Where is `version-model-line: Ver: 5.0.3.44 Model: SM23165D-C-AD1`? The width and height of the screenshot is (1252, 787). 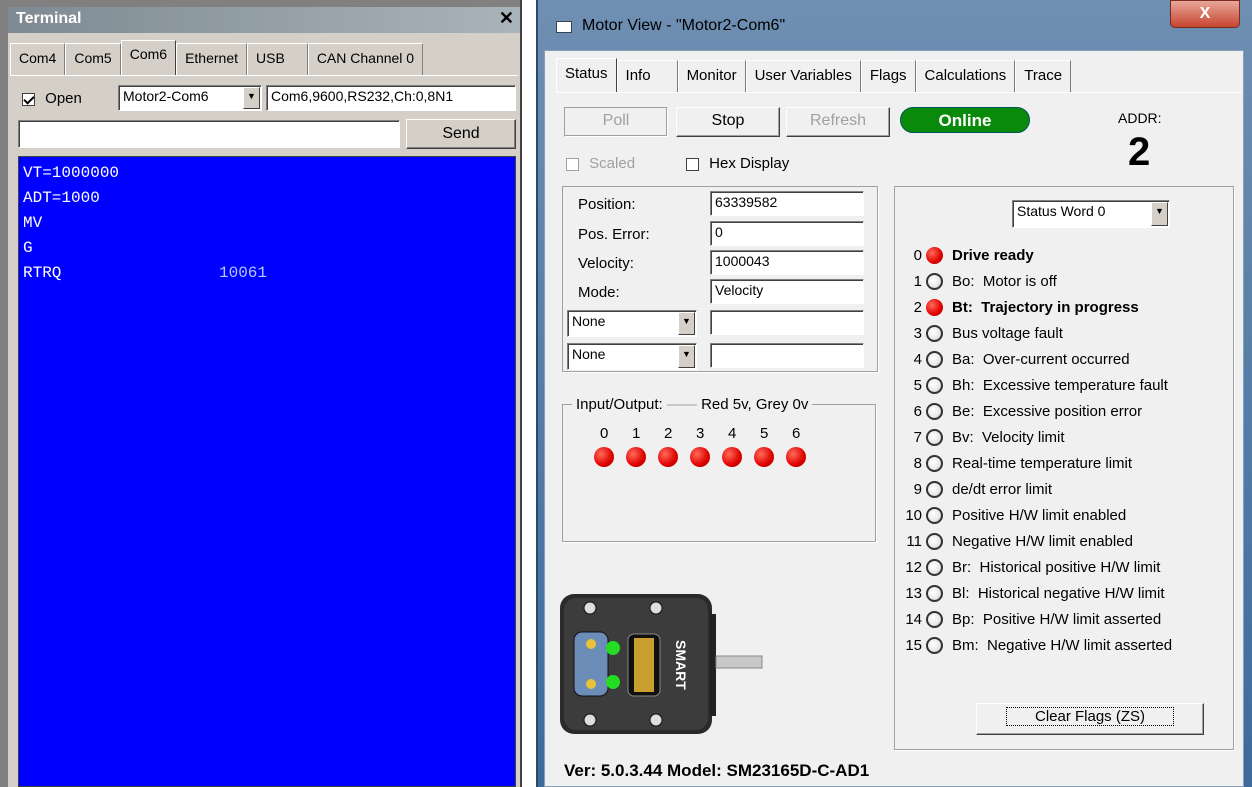
version-model-line: Ver: 5.0.3.44 Model: SM23165D-C-AD1 is located at coordinates (717, 770).